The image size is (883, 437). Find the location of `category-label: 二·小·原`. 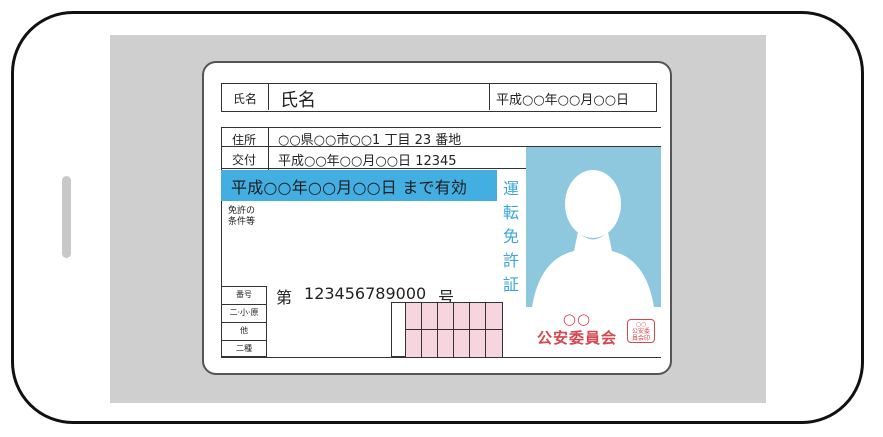

category-label: 二·小·原 is located at coordinates (244, 314).